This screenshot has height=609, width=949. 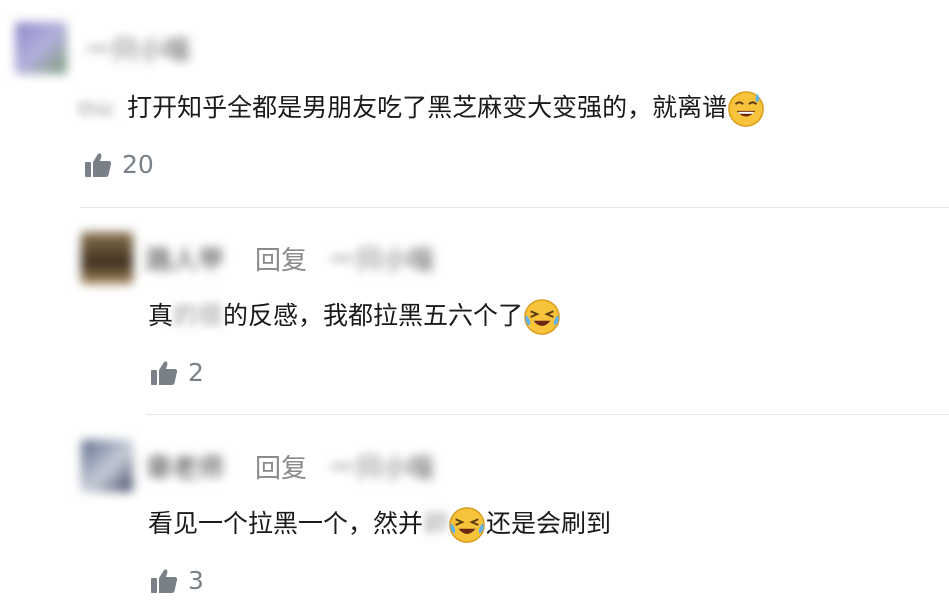 I want to click on like-count: 3, so click(x=196, y=580).